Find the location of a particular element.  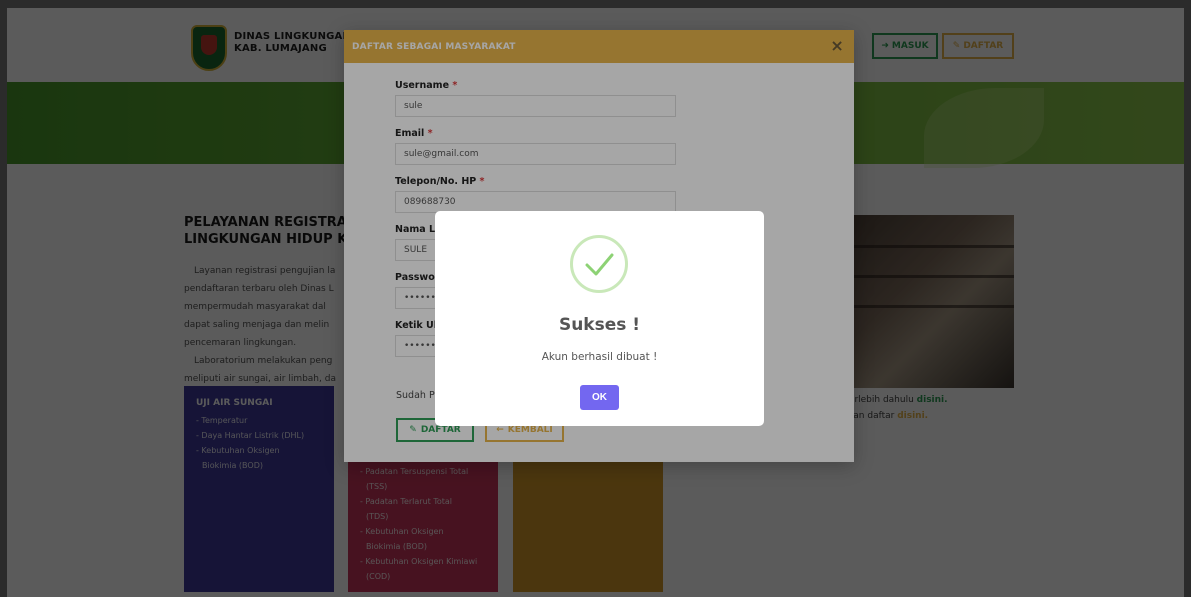

checkmark-icon is located at coordinates (599, 264).